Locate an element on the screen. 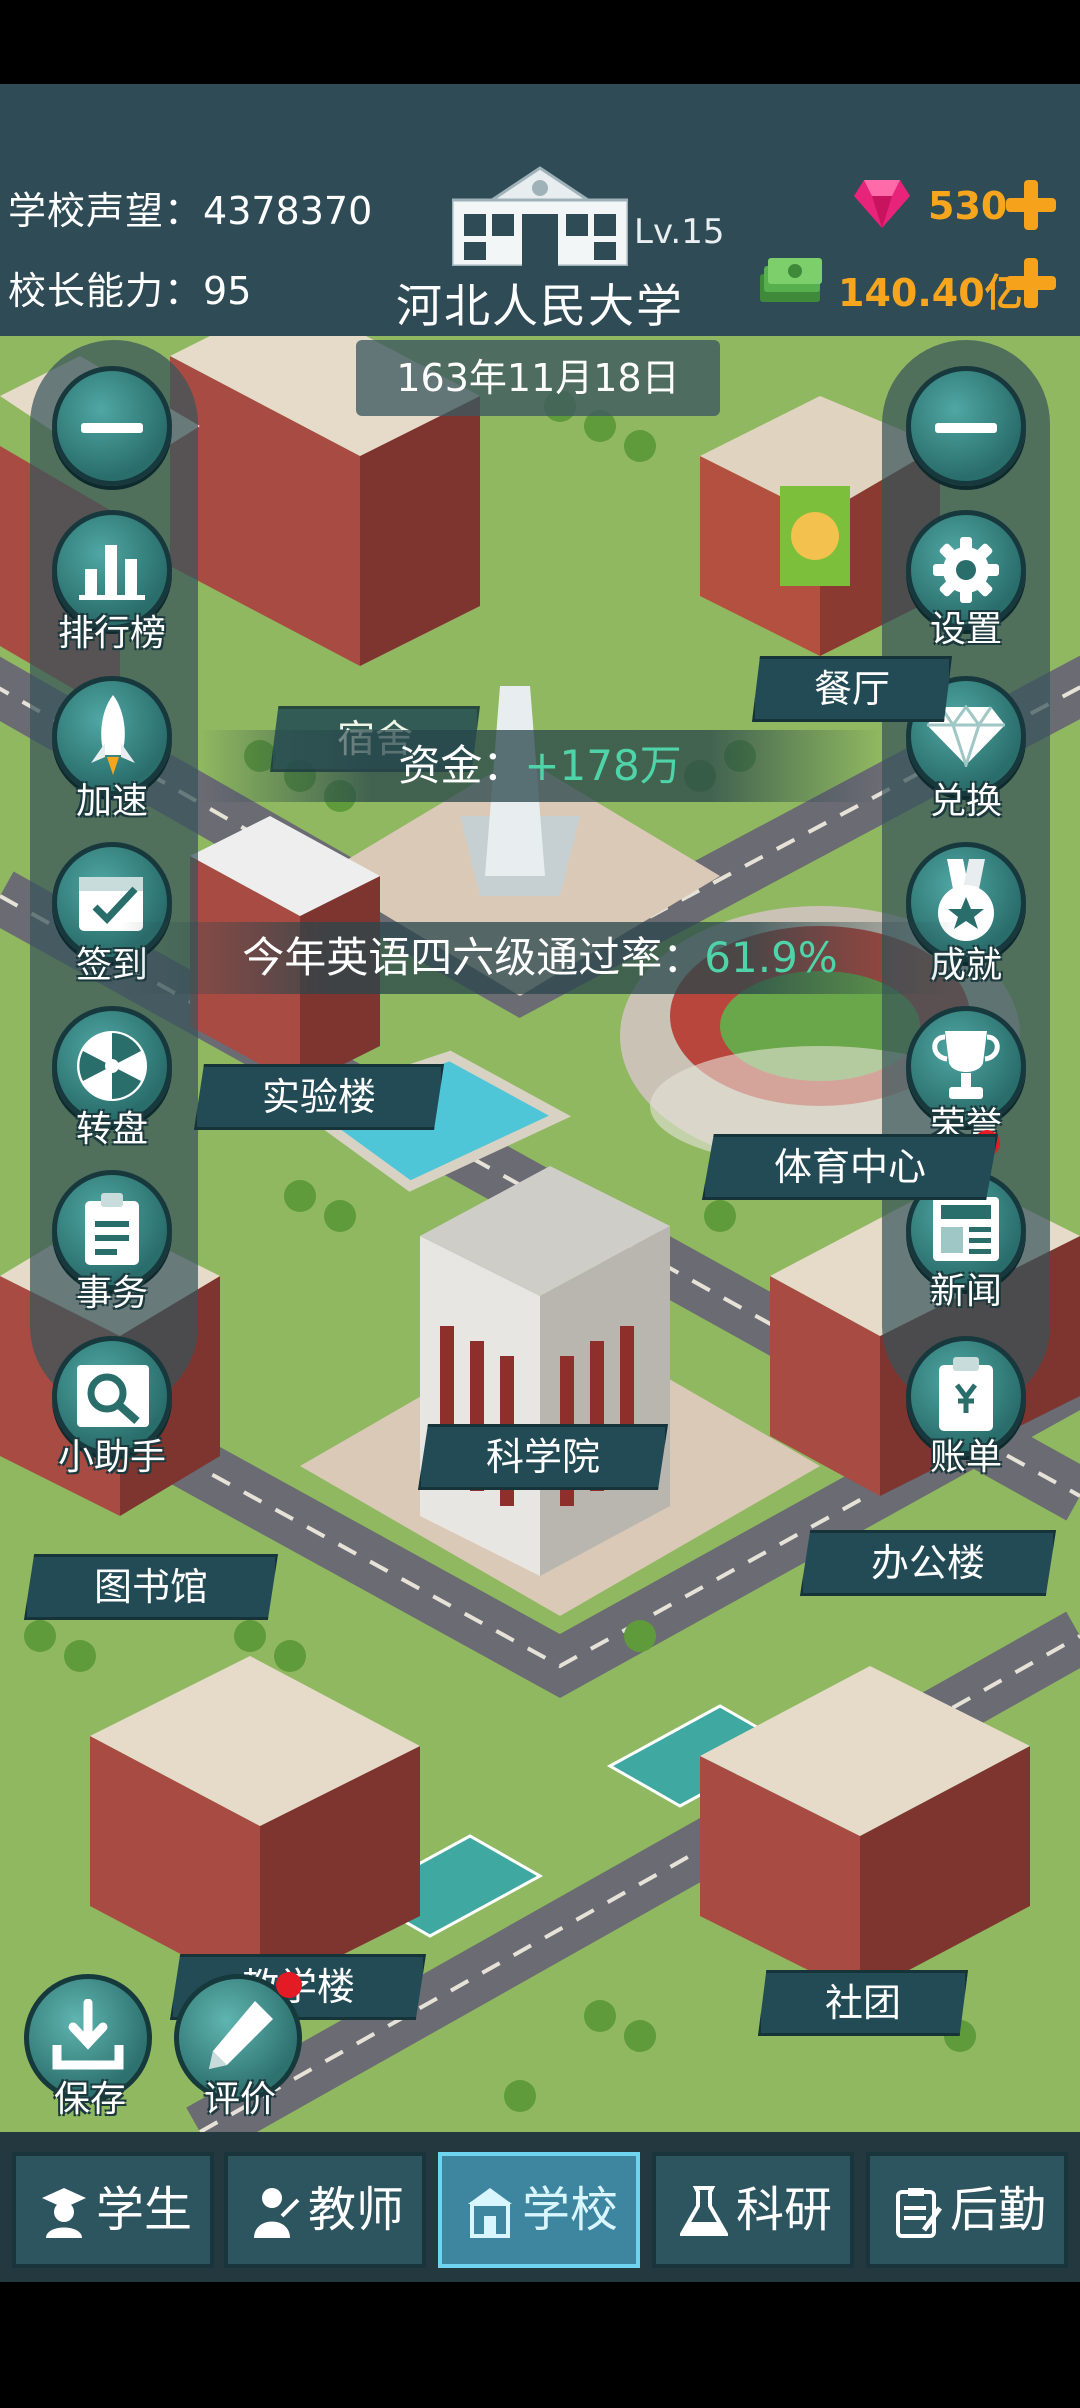  status-bar is located at coordinates (540, 42).